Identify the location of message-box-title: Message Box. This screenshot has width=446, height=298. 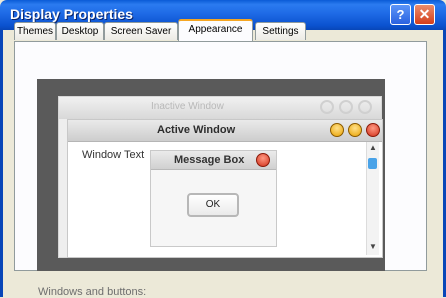
(209, 160).